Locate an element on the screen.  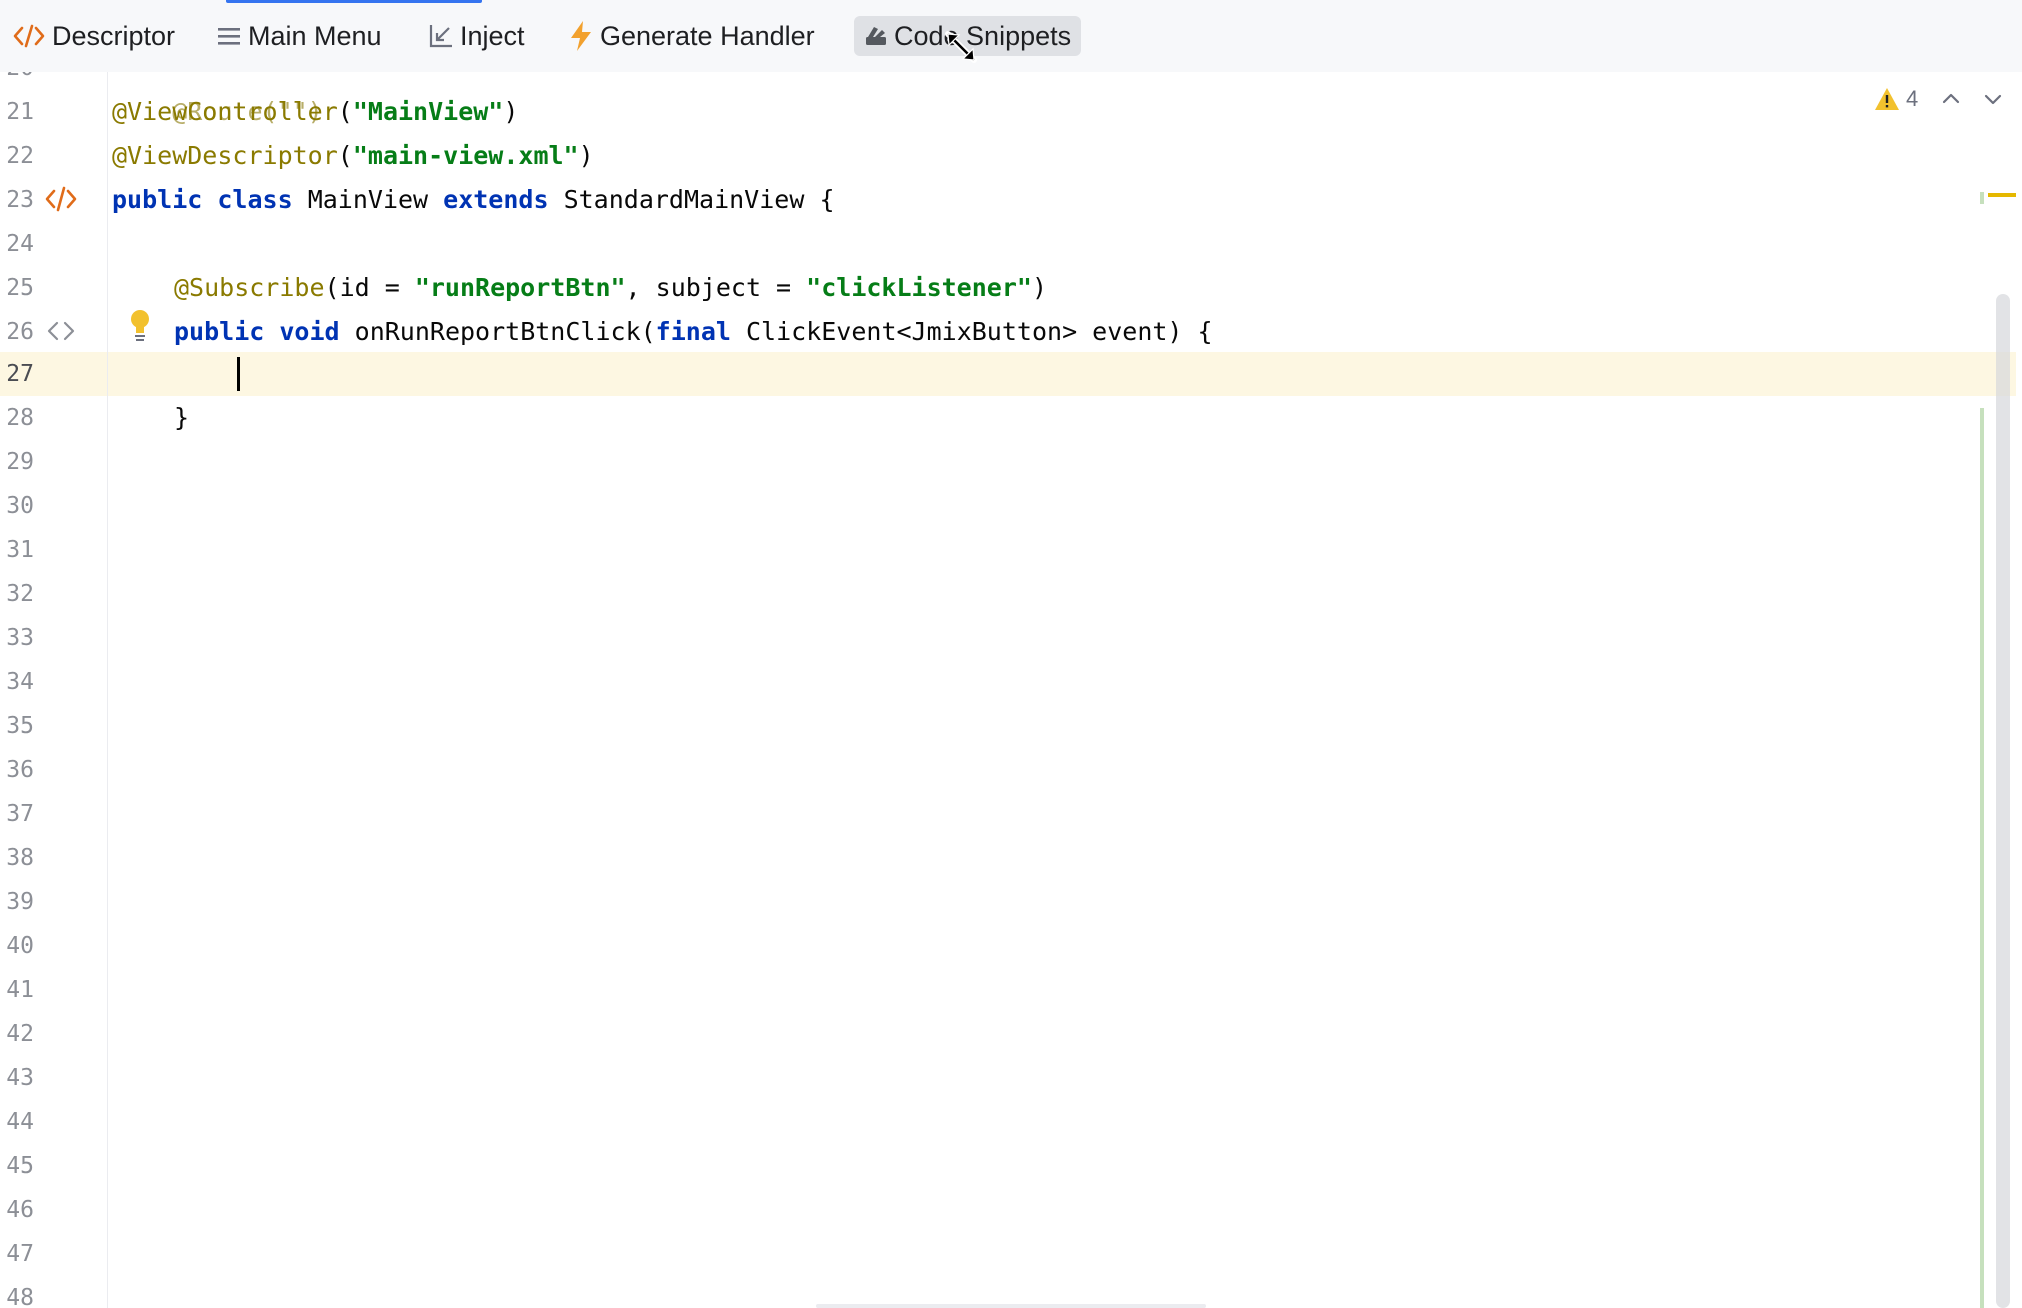
string-literal: "MainView" is located at coordinates (428, 111).